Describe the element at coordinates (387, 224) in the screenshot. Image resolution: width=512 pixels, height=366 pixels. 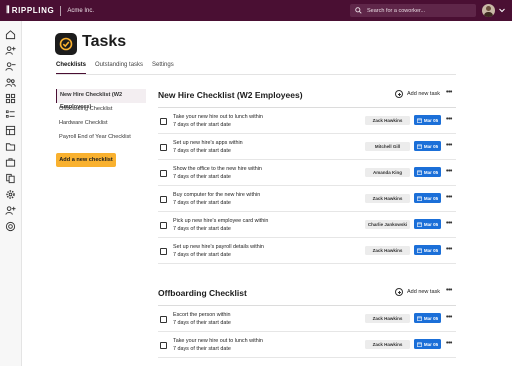
I see `assignee-badge: Charlie Jankowski` at that location.